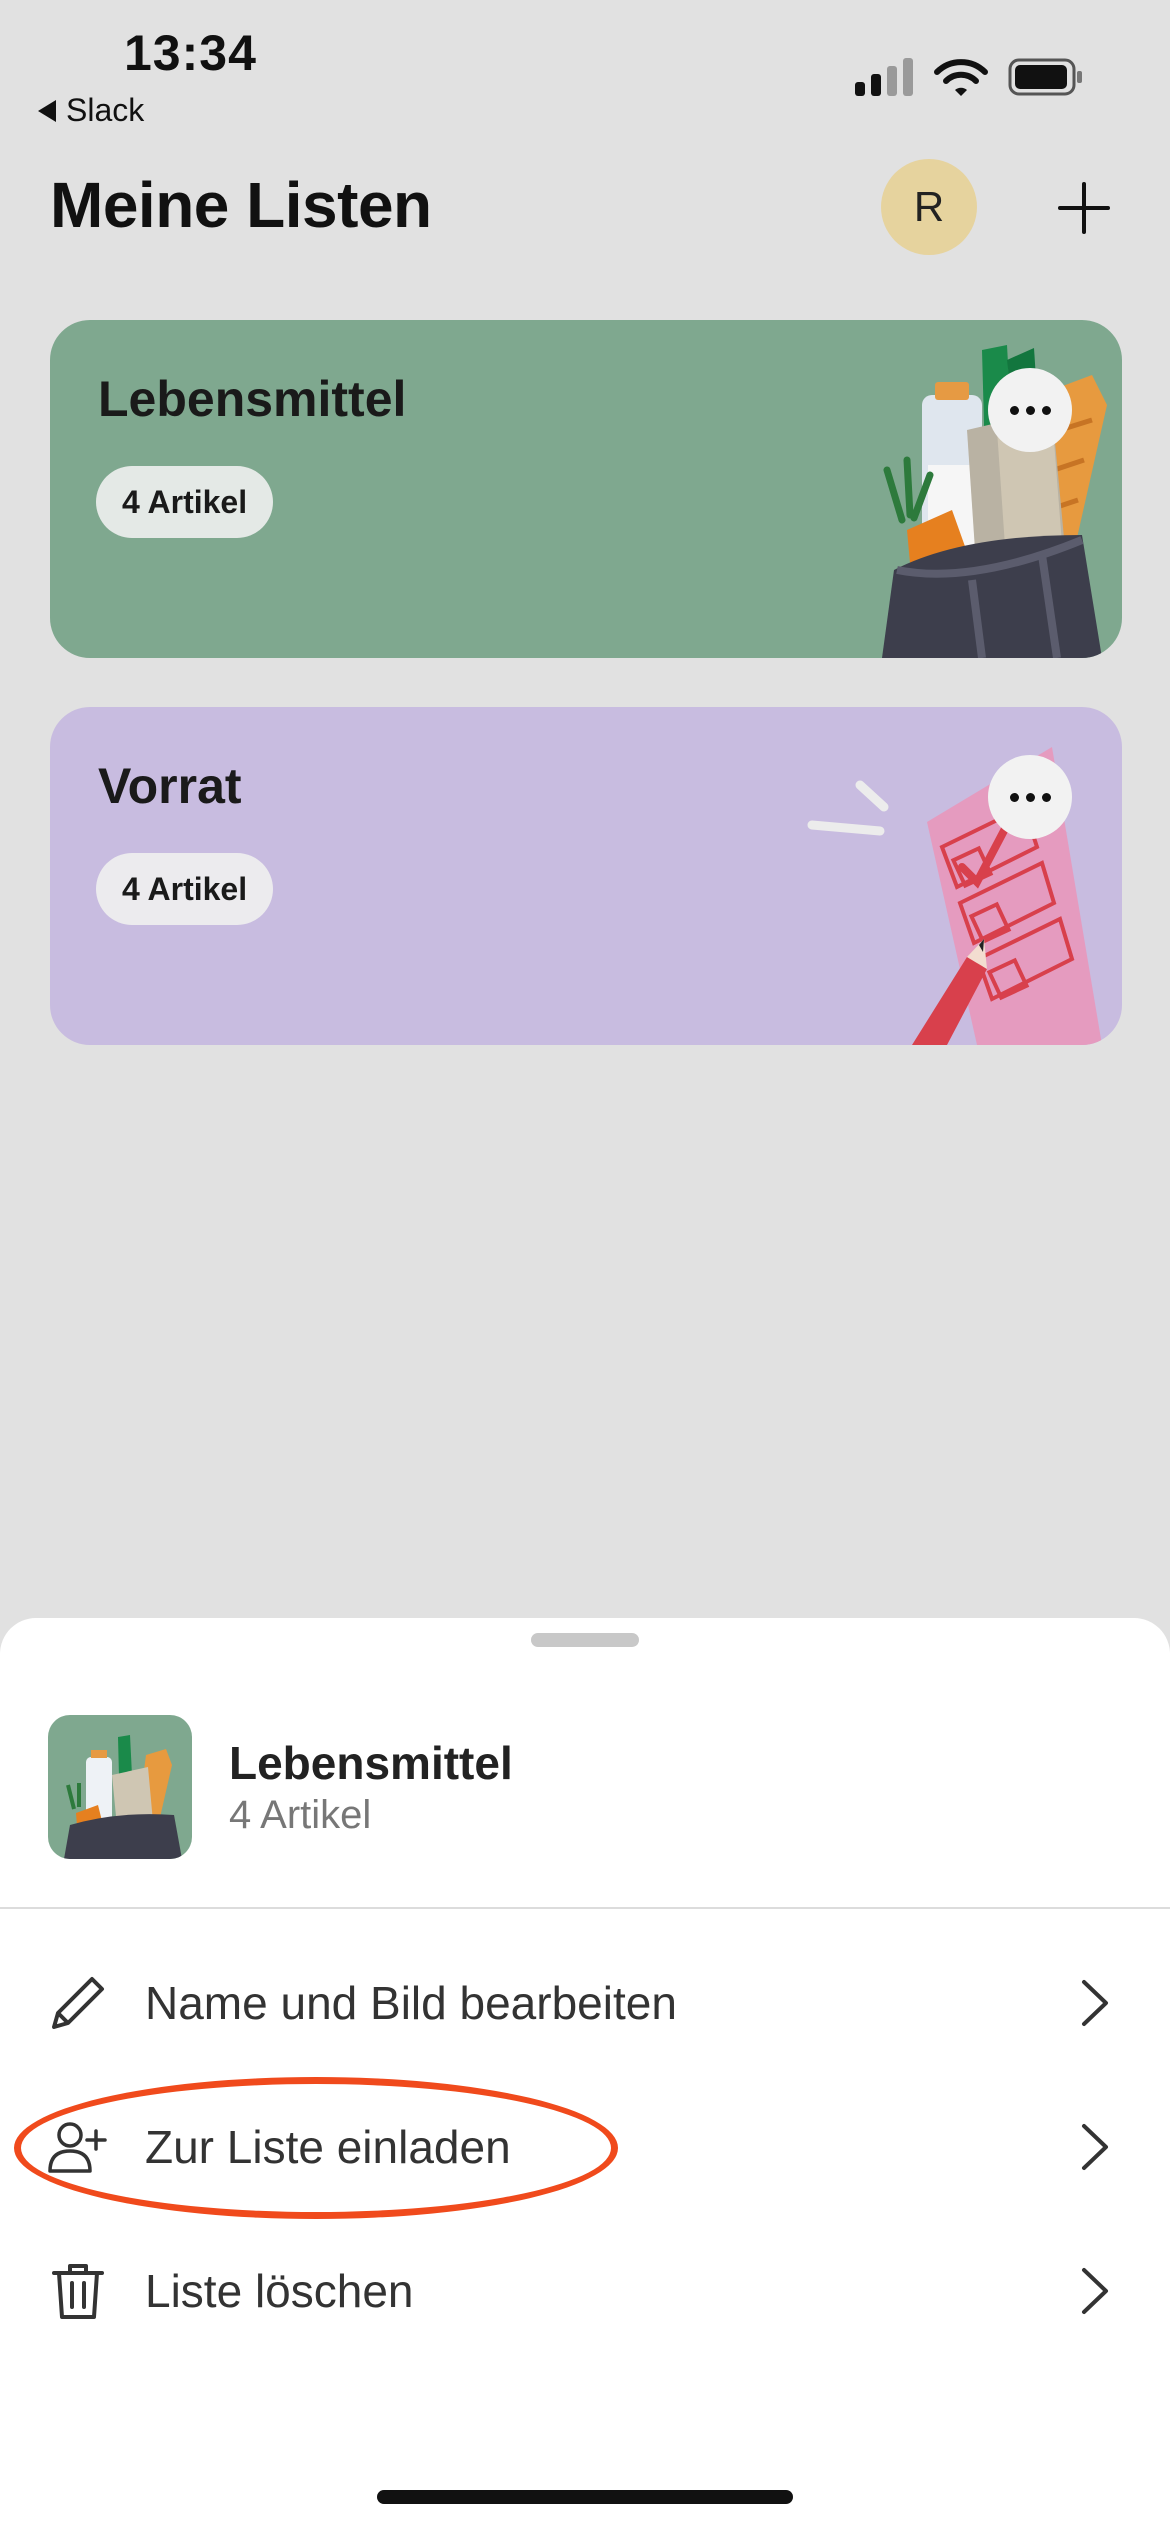 This screenshot has height=2532, width=1170. I want to click on menu-item-label: Zur Liste einladen, so click(328, 2147).